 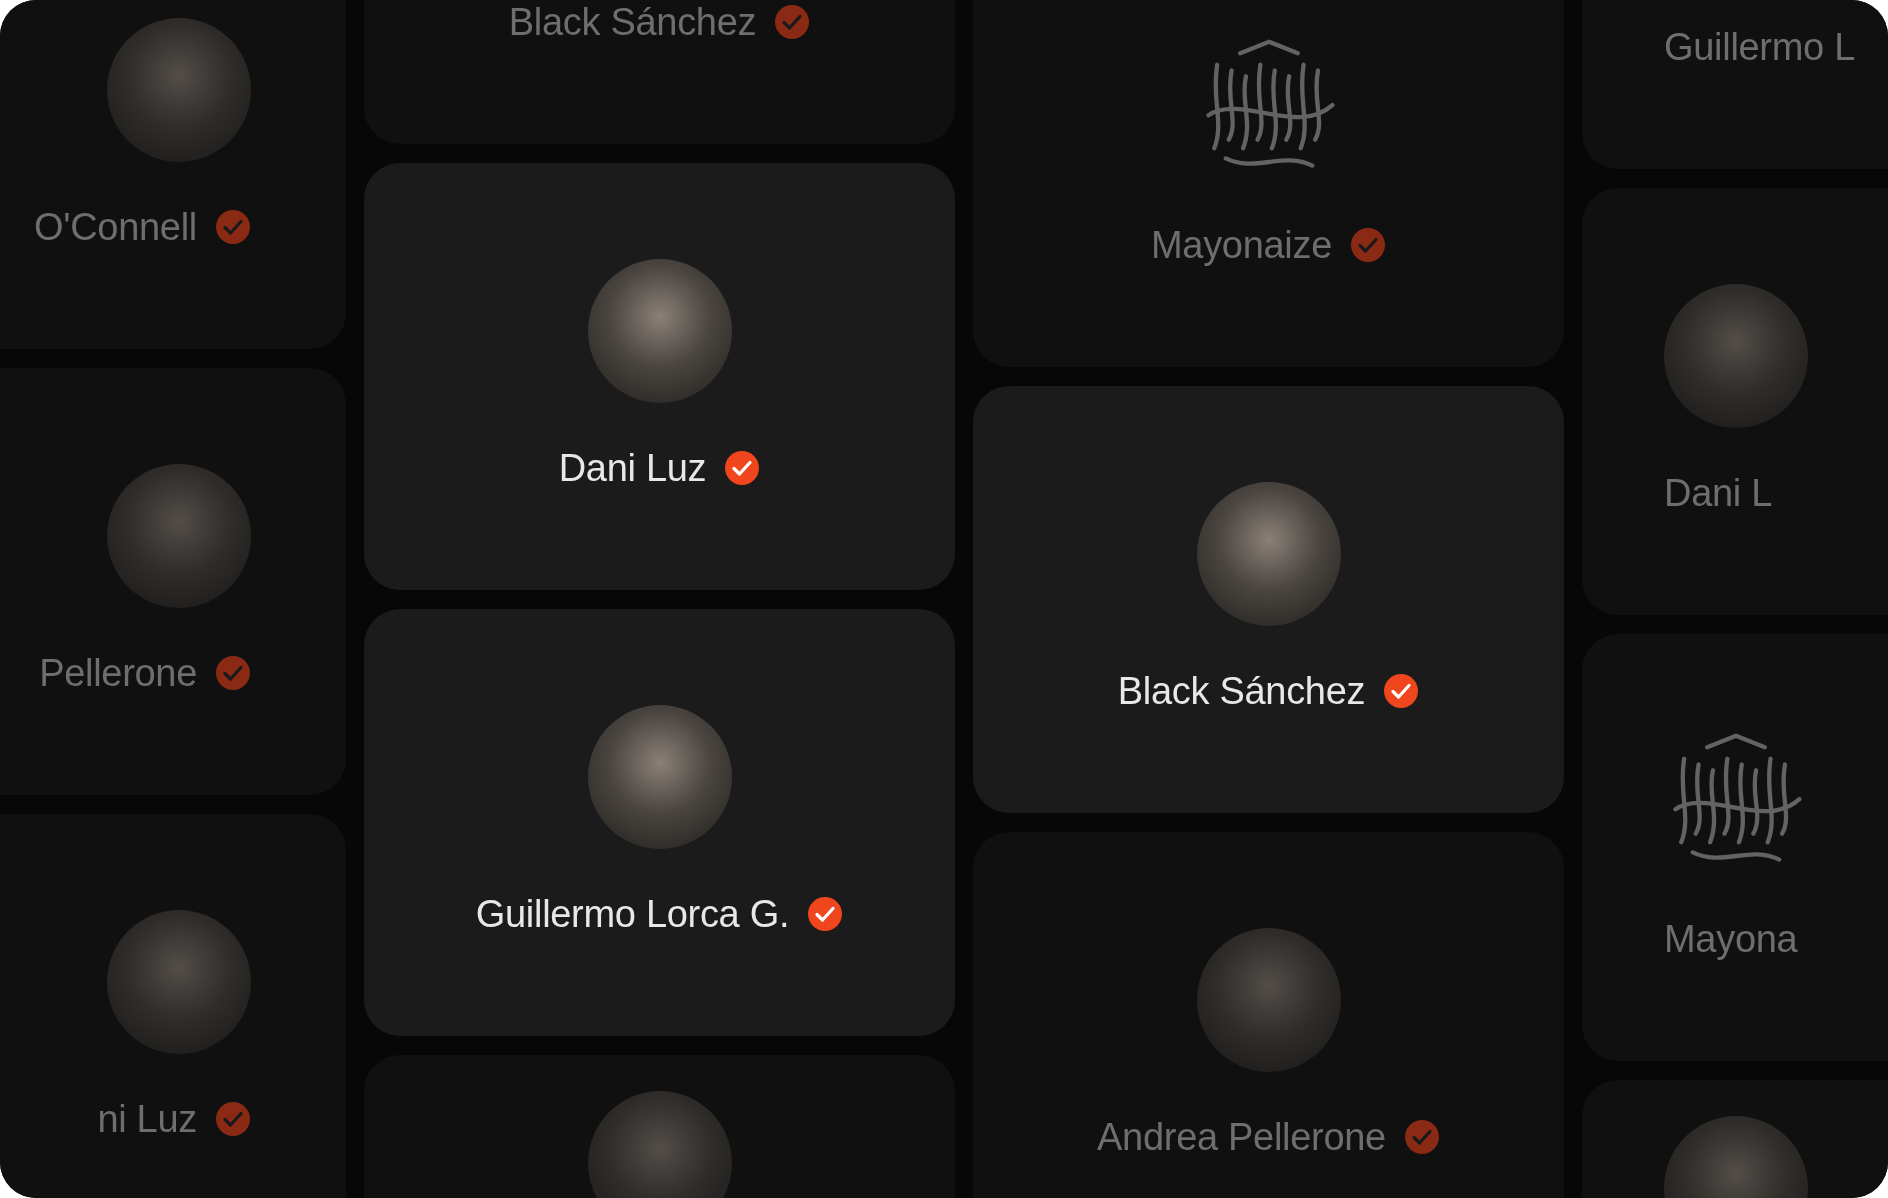 I want to click on profile-card: Mayonaize, so click(x=1268, y=183).